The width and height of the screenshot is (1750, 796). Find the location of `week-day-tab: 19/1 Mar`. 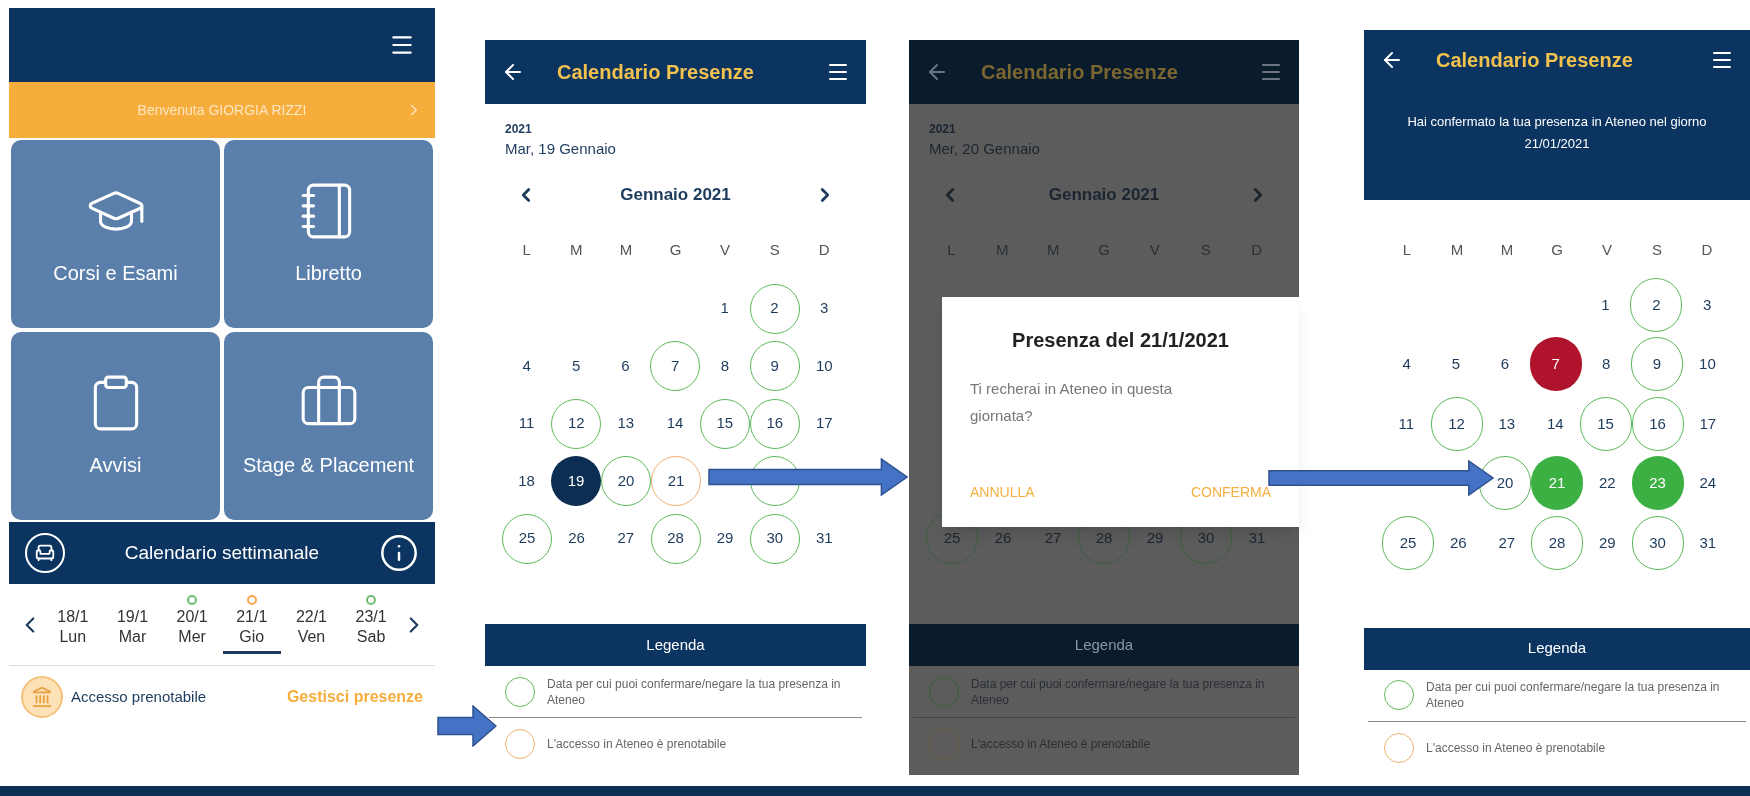

week-day-tab: 19/1 Mar is located at coordinates (132, 624).